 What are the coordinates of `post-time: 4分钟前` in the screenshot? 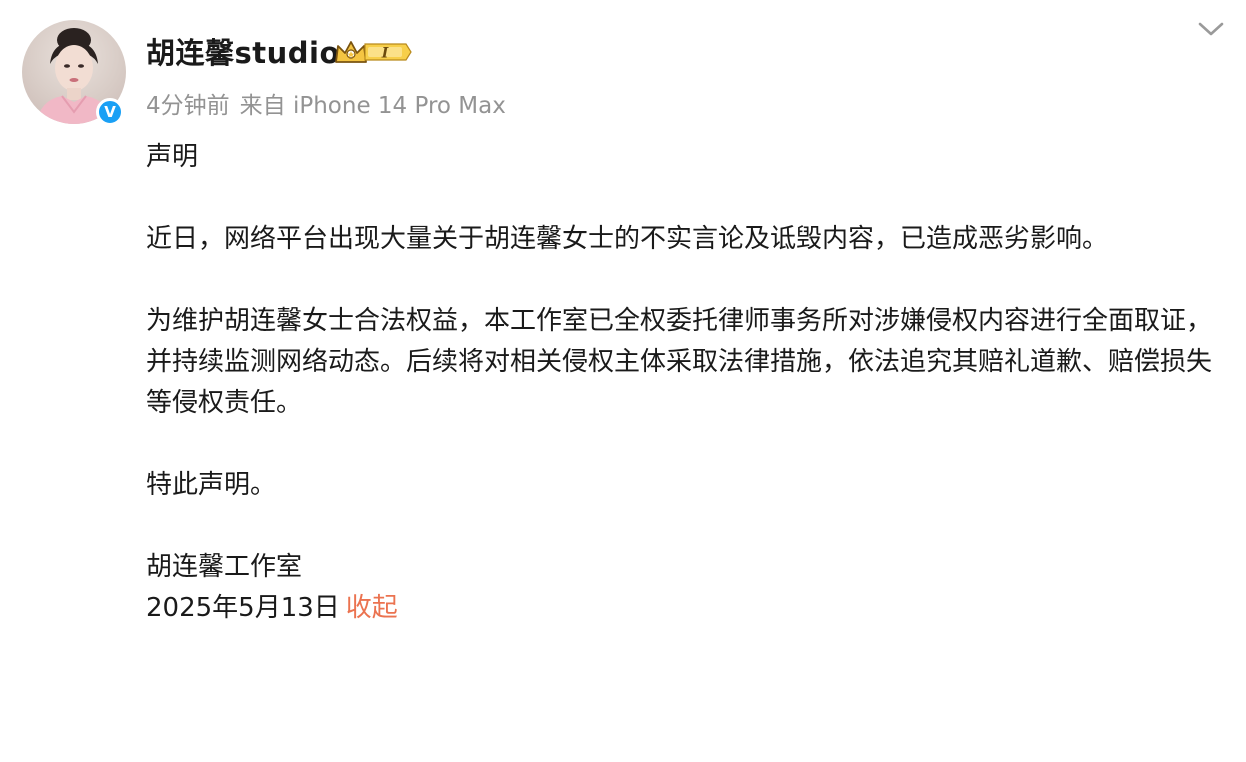 It's located at (188, 106).